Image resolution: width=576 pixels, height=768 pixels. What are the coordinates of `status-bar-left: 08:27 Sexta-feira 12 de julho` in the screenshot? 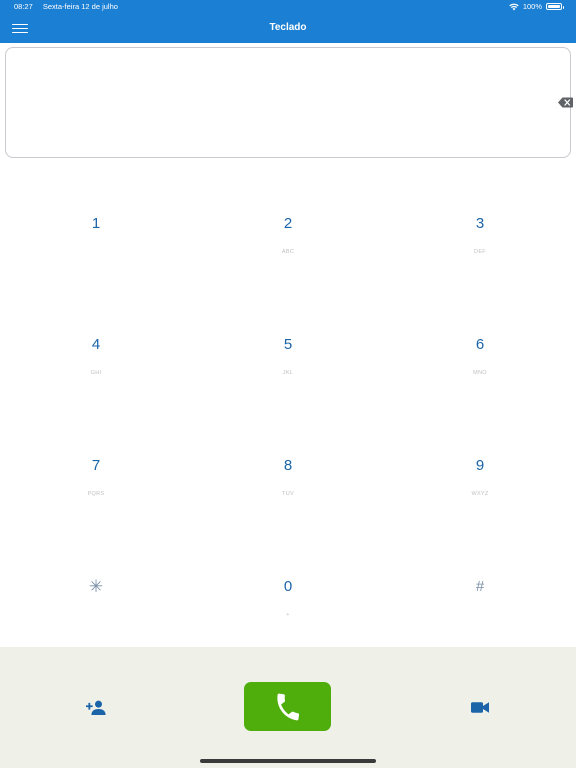 It's located at (66, 6).